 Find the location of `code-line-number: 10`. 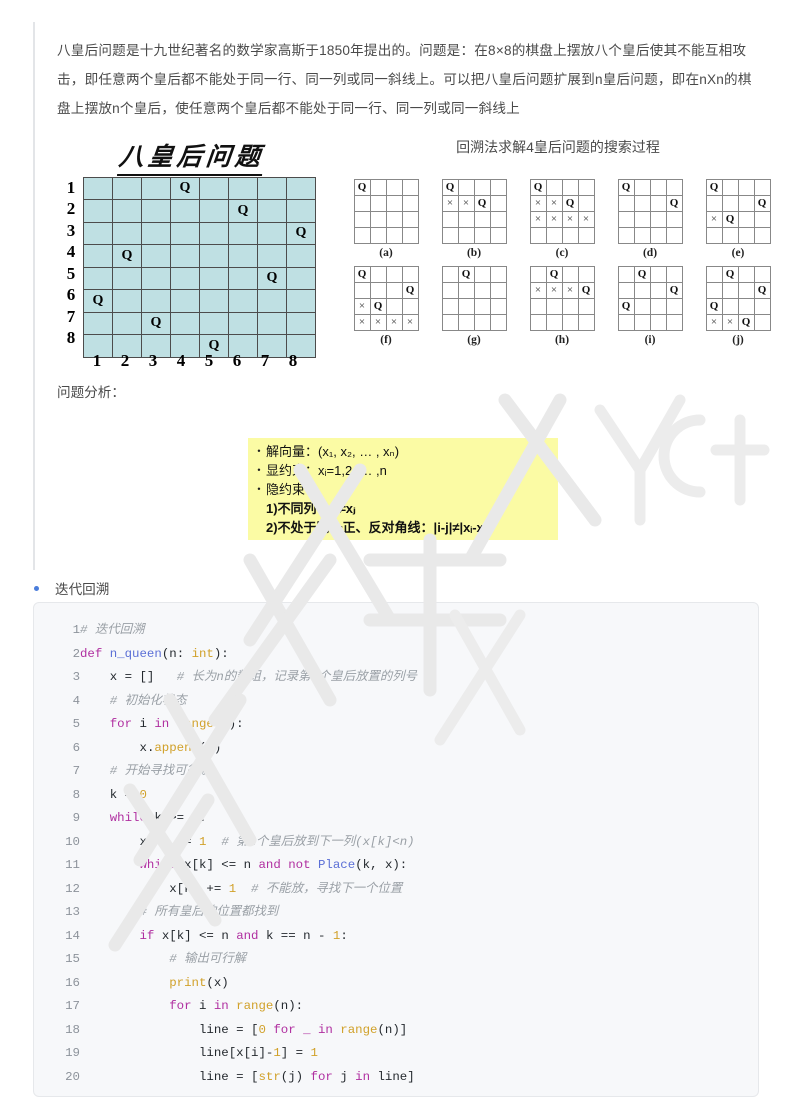

code-line-number: 10 is located at coordinates (72, 841).